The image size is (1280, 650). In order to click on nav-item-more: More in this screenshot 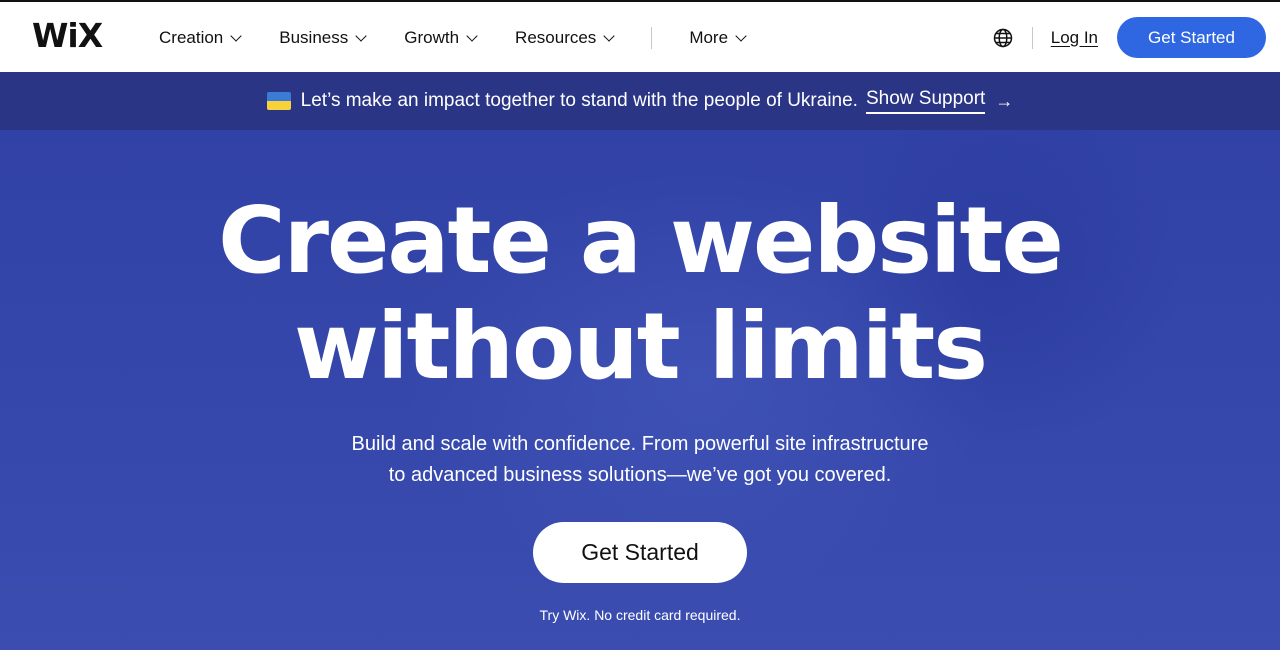, I will do `click(718, 38)`.